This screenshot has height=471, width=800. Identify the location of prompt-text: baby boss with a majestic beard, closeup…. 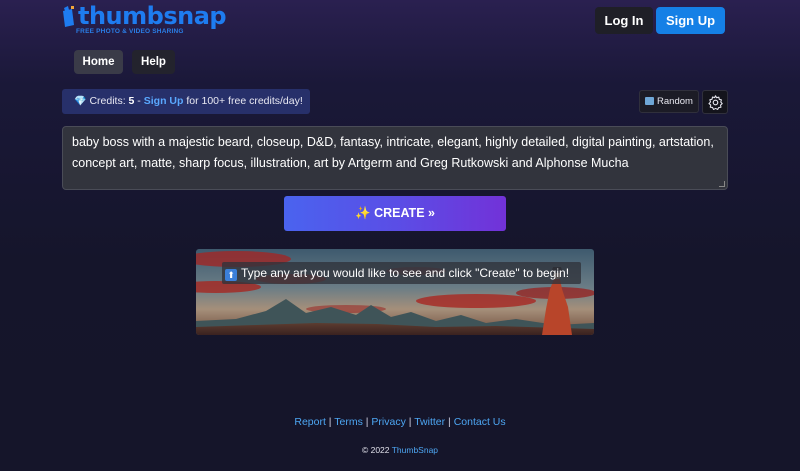
(393, 152).